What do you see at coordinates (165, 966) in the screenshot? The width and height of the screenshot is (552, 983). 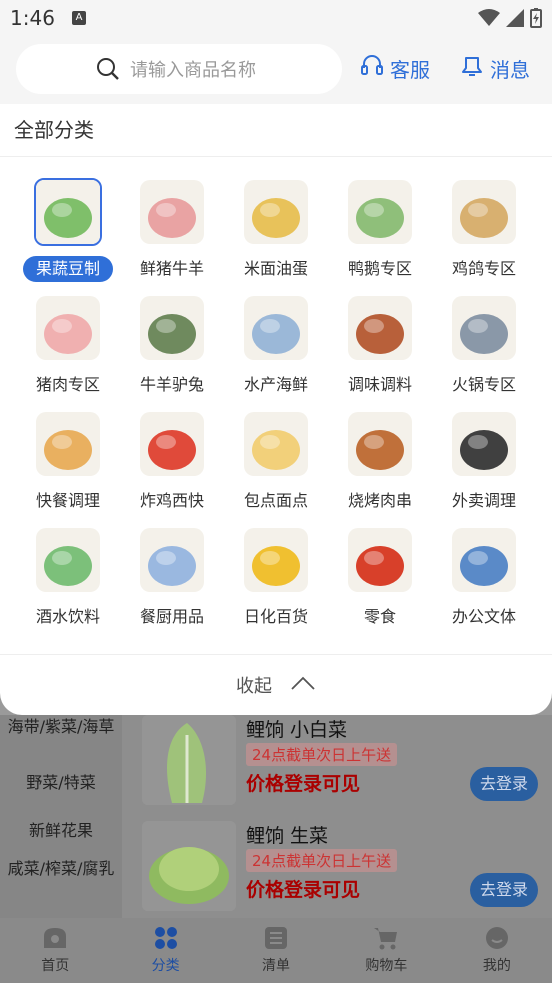 I see `tab-label: 分类` at bounding box center [165, 966].